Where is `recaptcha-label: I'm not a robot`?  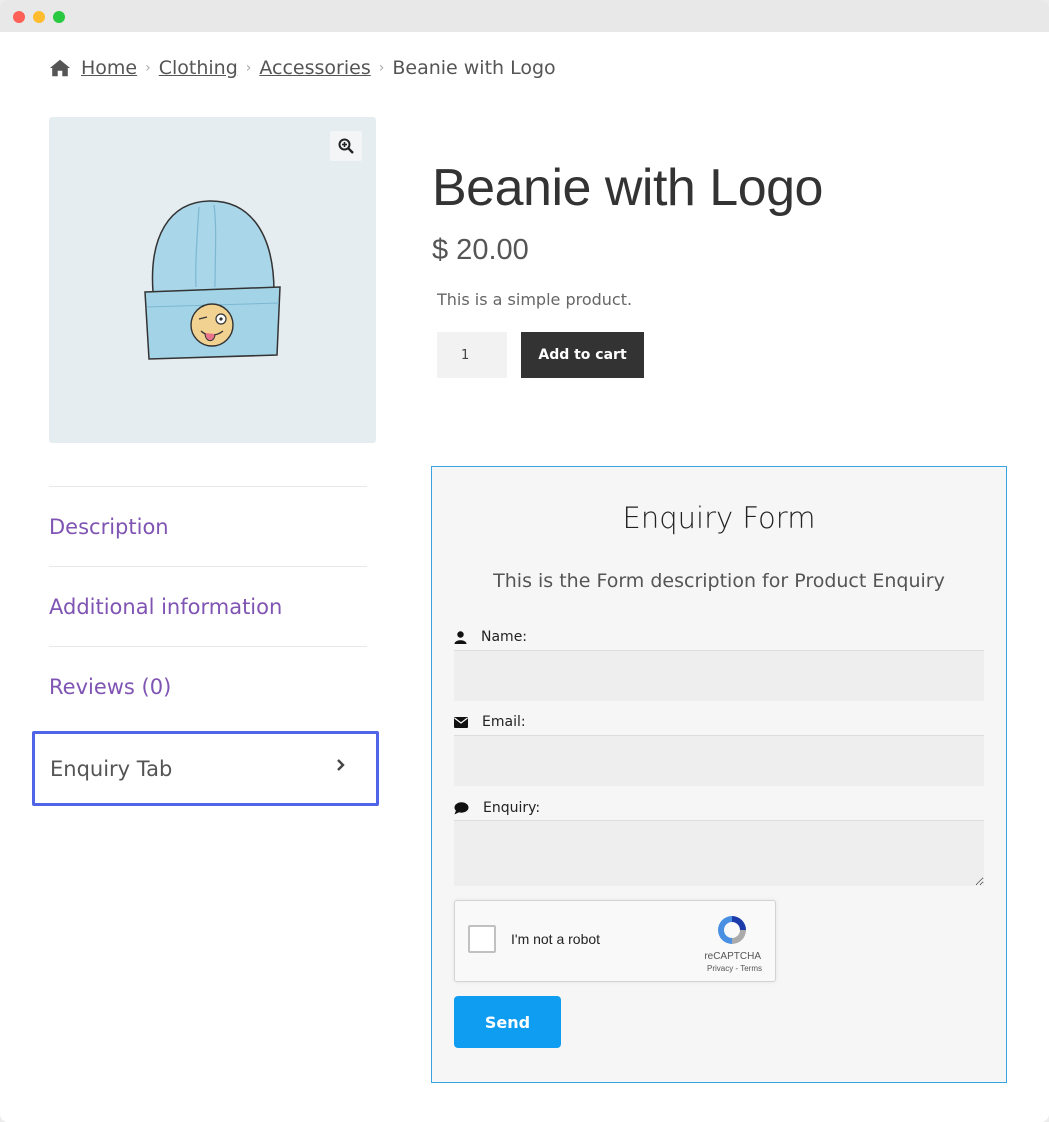 recaptcha-label: I'm not a robot is located at coordinates (556, 939).